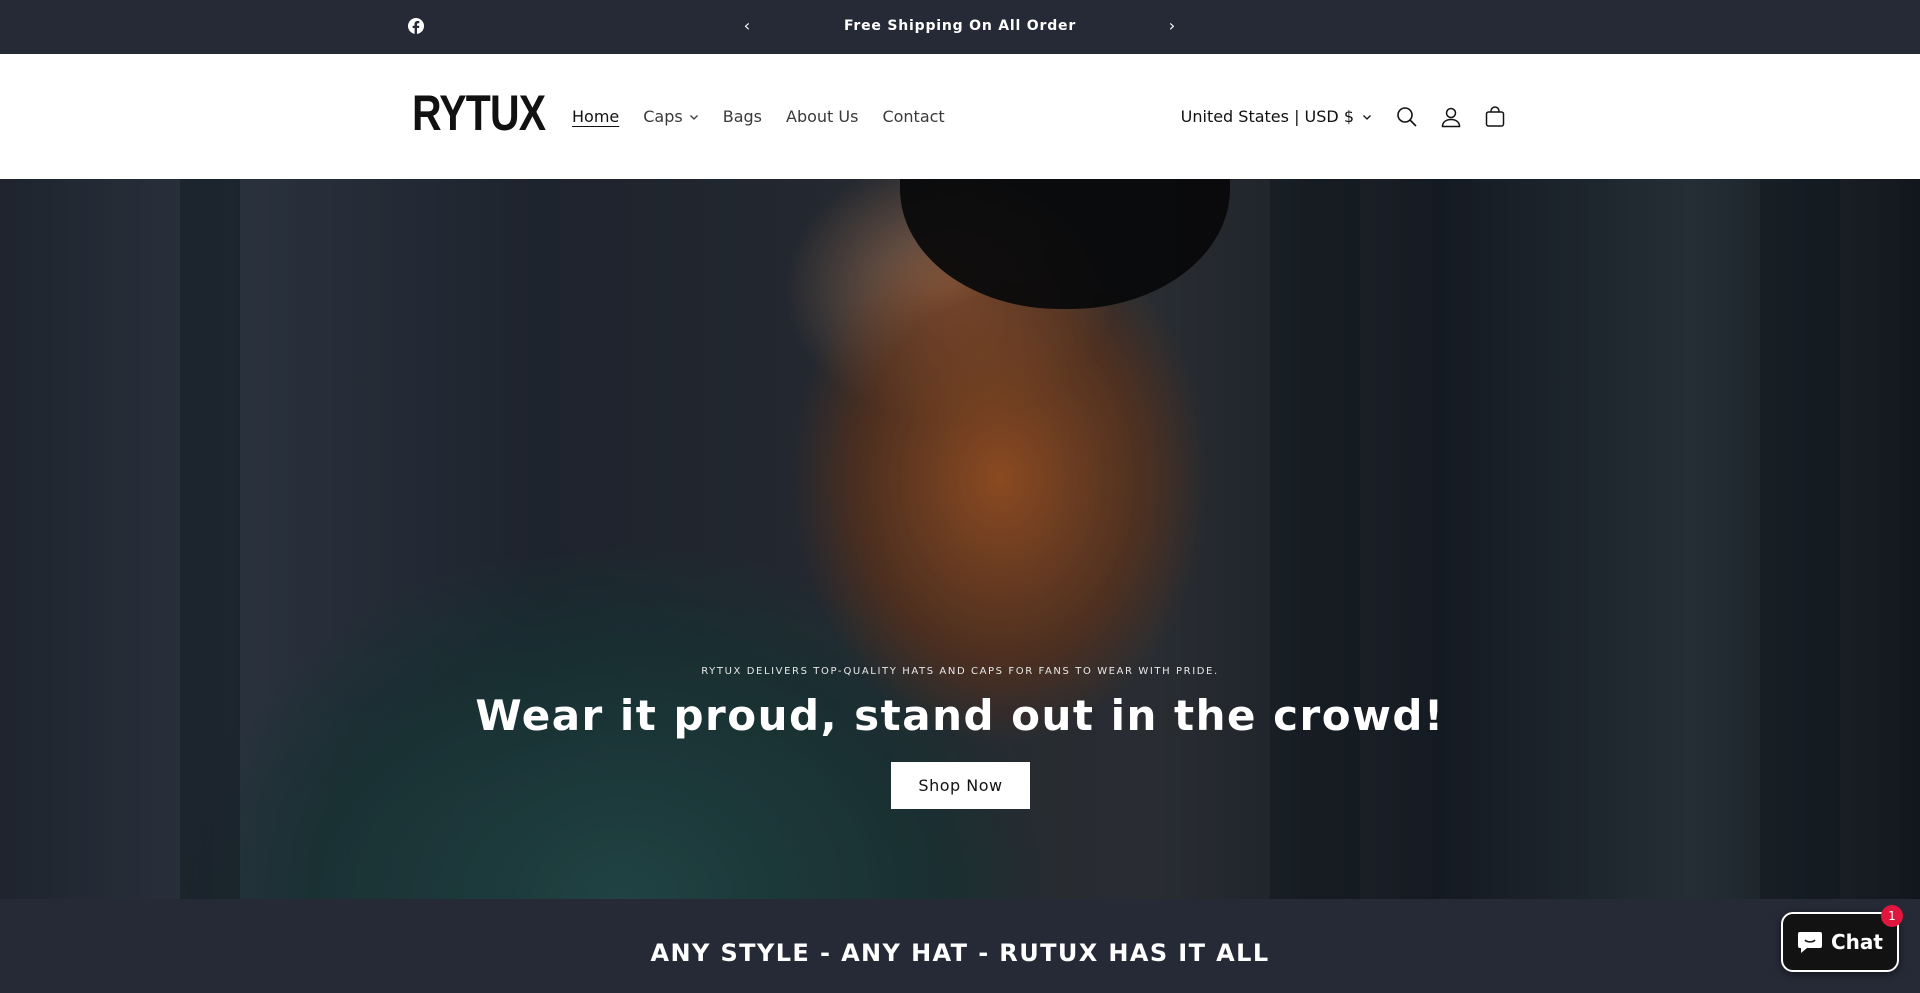 The image size is (1920, 993). I want to click on nav-item-label: Contact, so click(913, 116).